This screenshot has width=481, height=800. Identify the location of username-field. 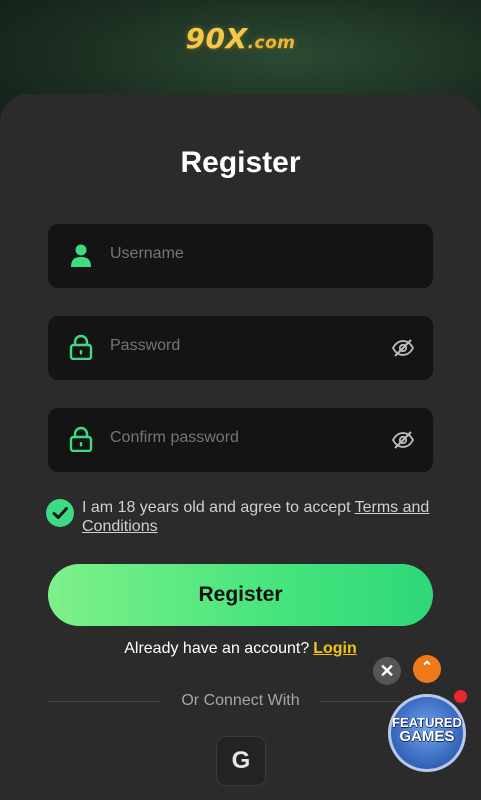
(240, 256).